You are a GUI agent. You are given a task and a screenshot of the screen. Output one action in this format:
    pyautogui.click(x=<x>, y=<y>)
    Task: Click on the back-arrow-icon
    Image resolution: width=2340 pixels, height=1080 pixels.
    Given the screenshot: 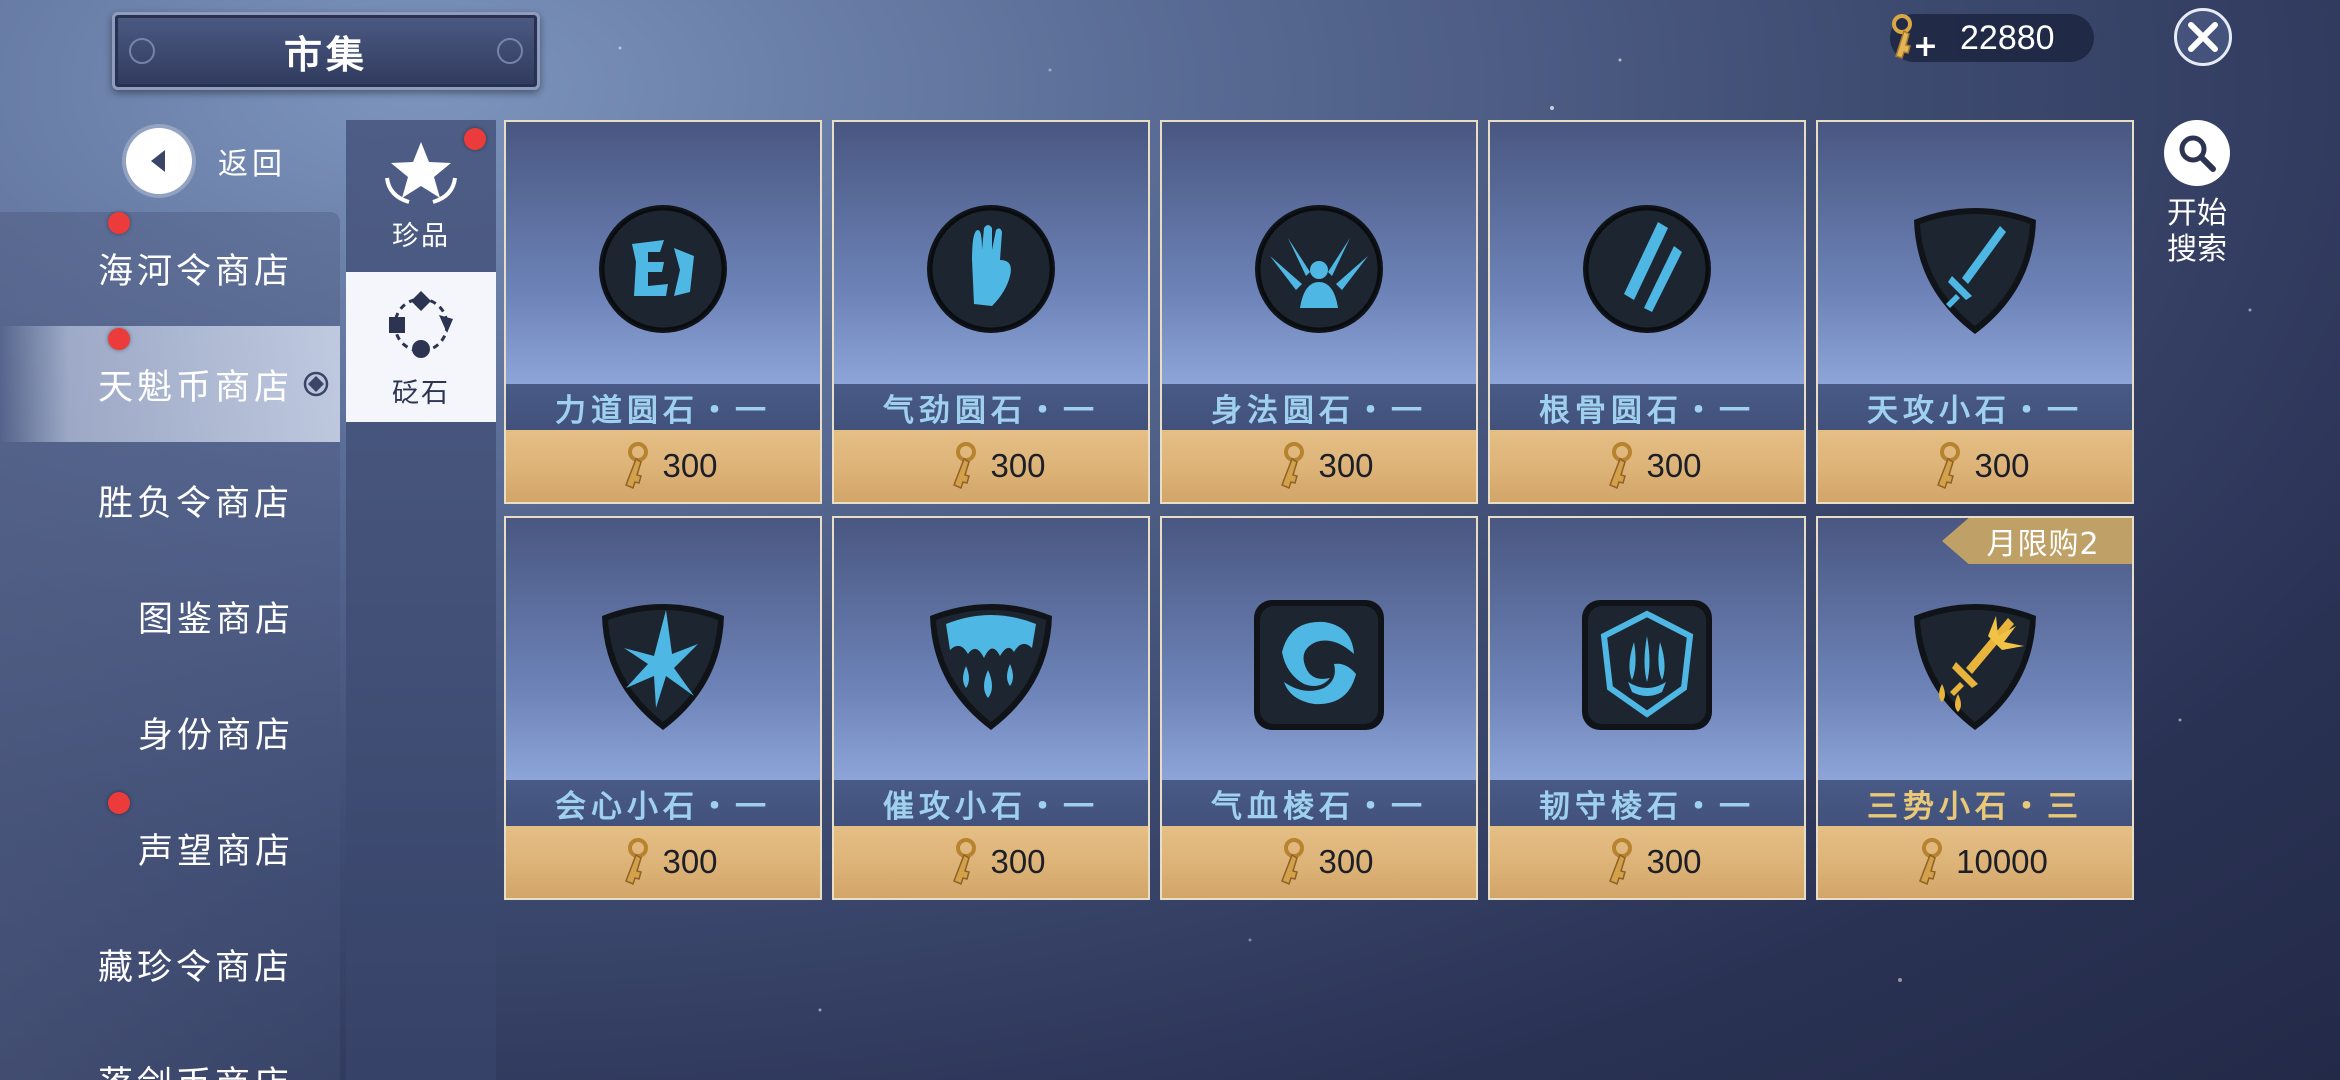 What is the action you would take?
    pyautogui.click(x=159, y=161)
    